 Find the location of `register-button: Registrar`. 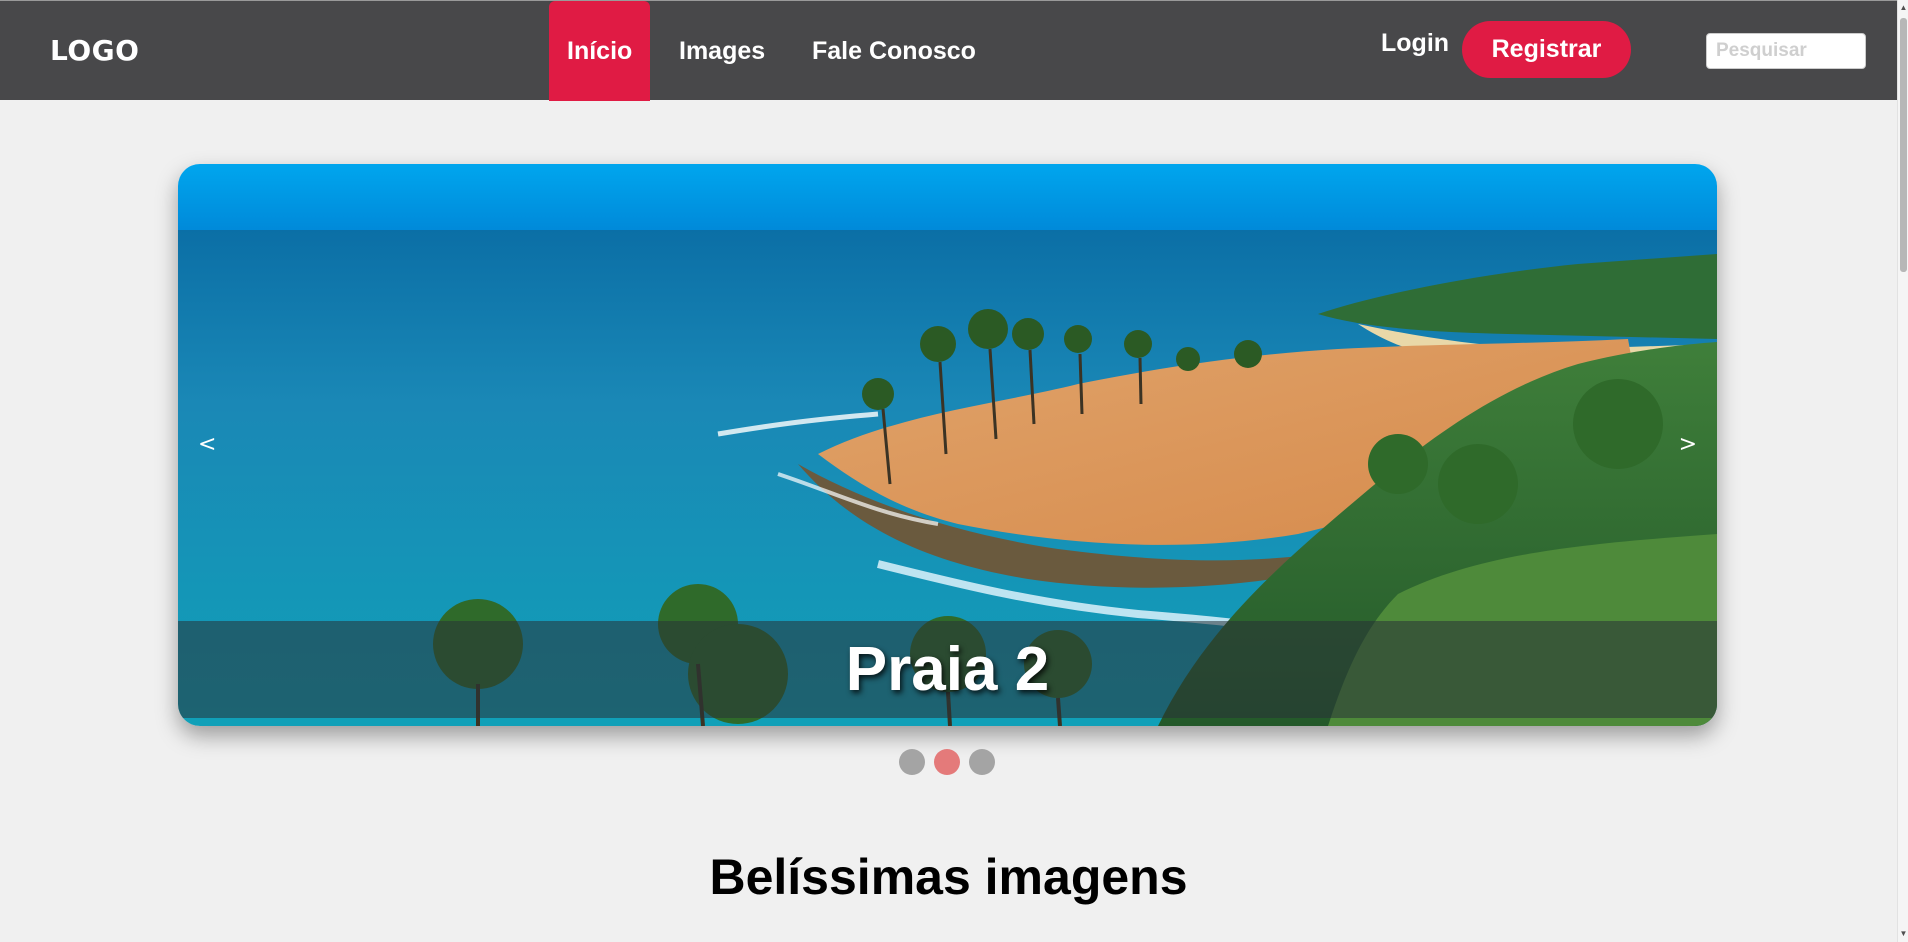

register-button: Registrar is located at coordinates (1546, 49).